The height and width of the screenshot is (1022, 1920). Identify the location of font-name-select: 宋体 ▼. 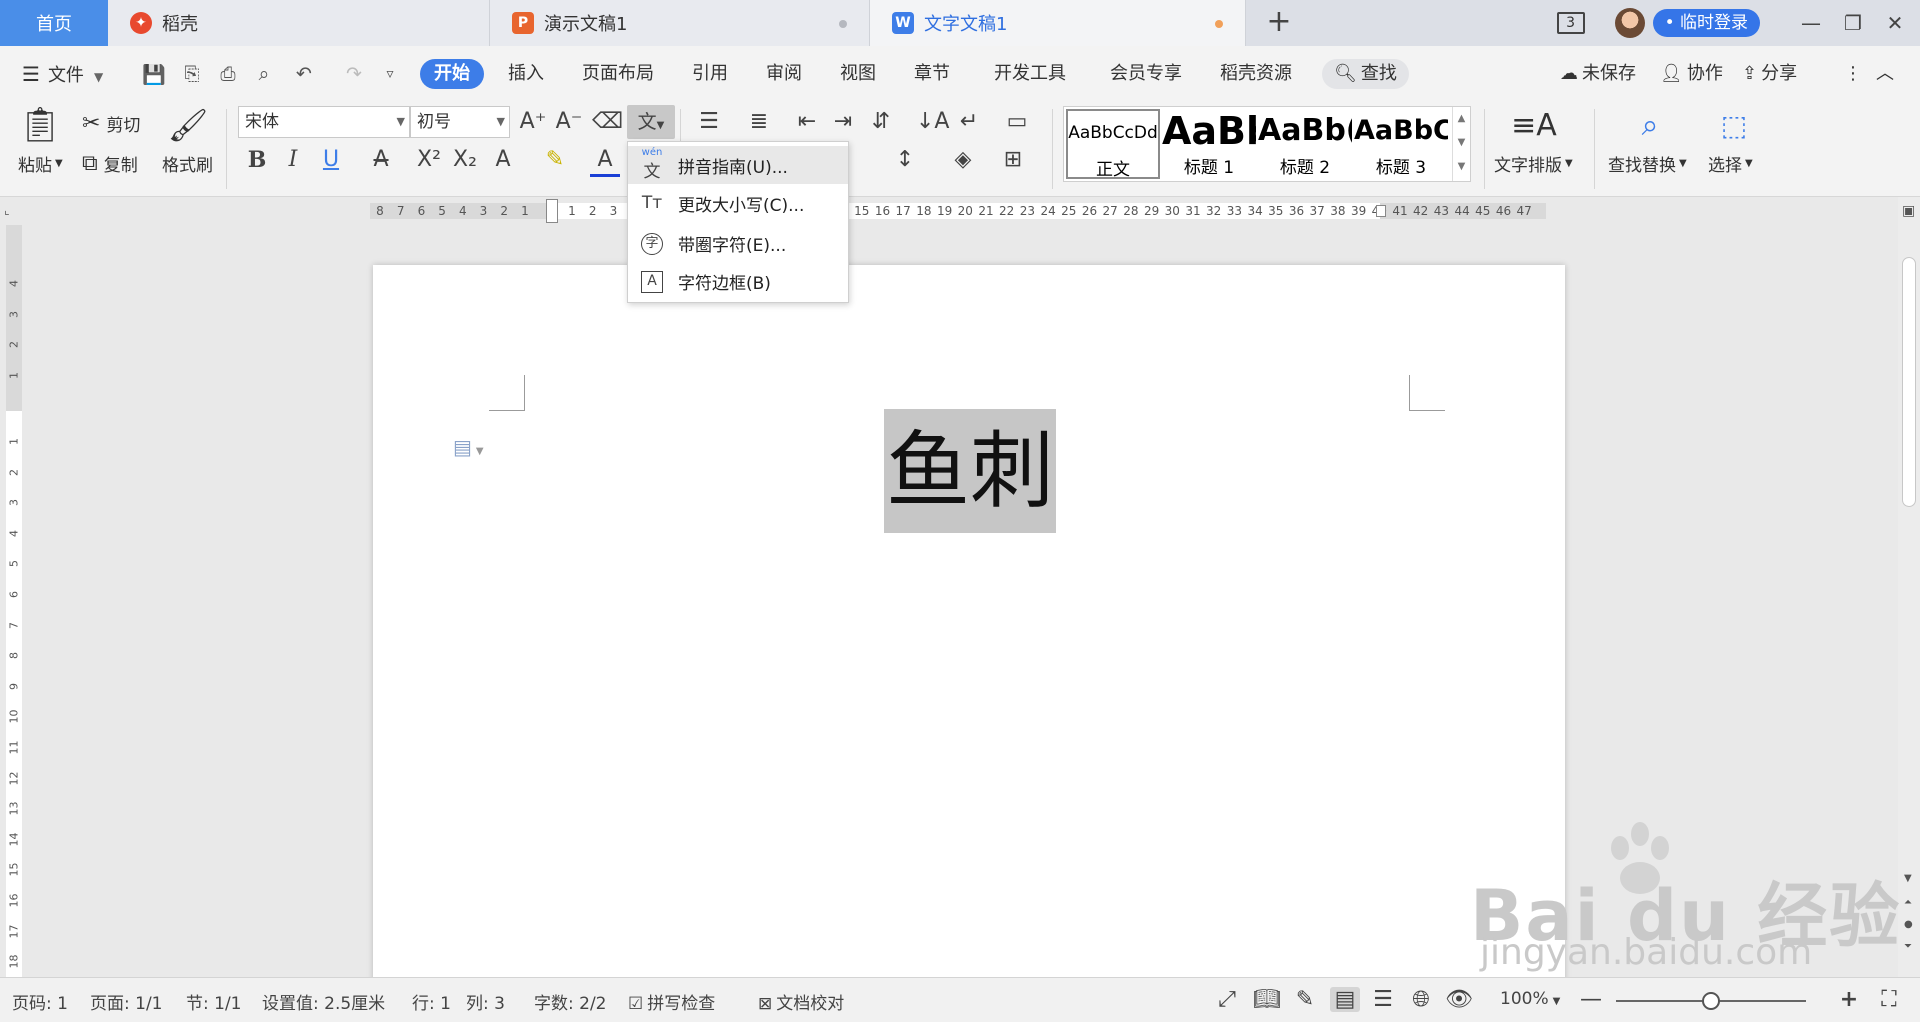
(324, 122).